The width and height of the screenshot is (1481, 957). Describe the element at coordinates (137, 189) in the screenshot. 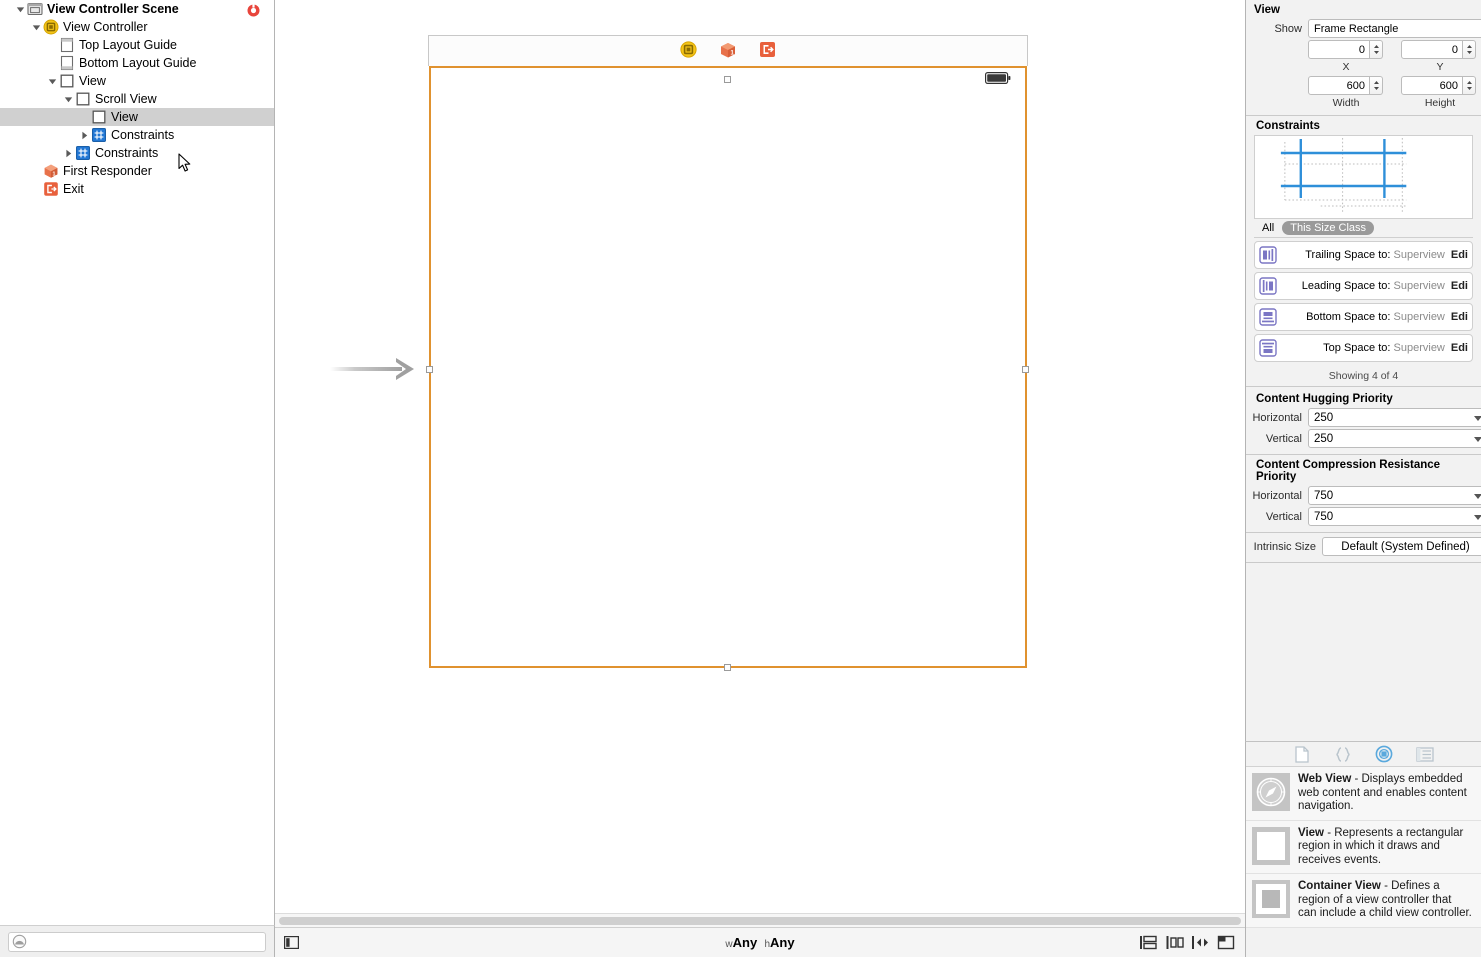

I see `outline-row-exit: Exit` at that location.